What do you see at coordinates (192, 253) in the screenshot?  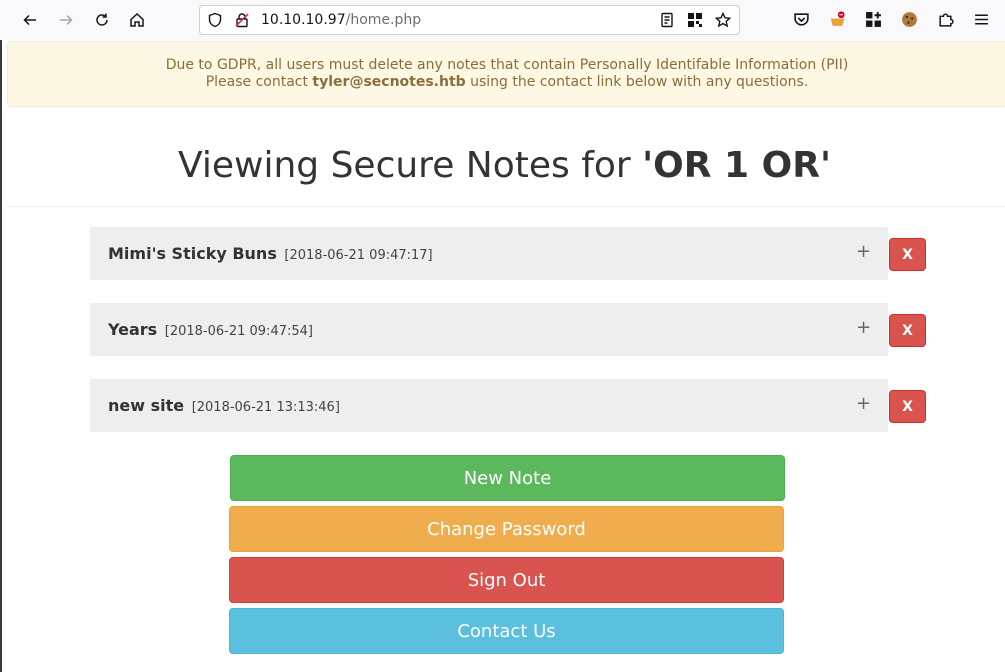 I see `note-title-text: Mimi's Sticky Buns` at bounding box center [192, 253].